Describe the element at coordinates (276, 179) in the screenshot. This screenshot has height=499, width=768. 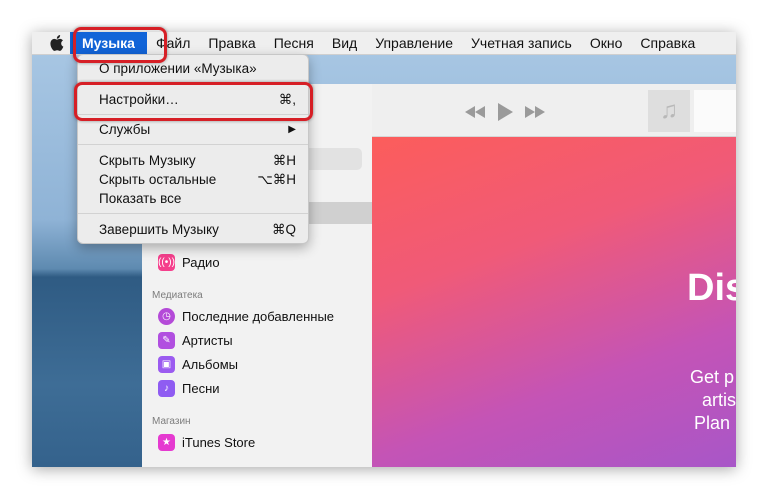
I see `menu-item-shortcut: ⌥⌘H` at that location.